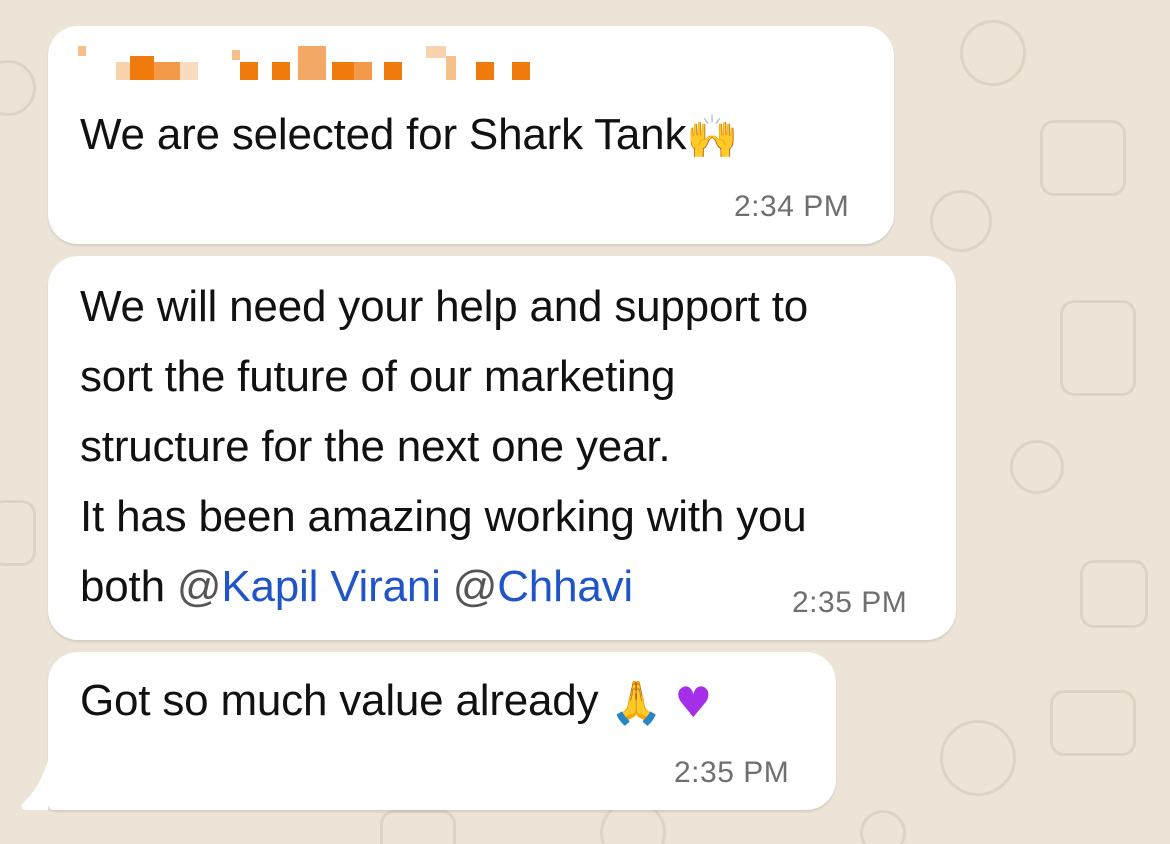  I want to click on message-text-content: Got so much value already, so click(339, 700).